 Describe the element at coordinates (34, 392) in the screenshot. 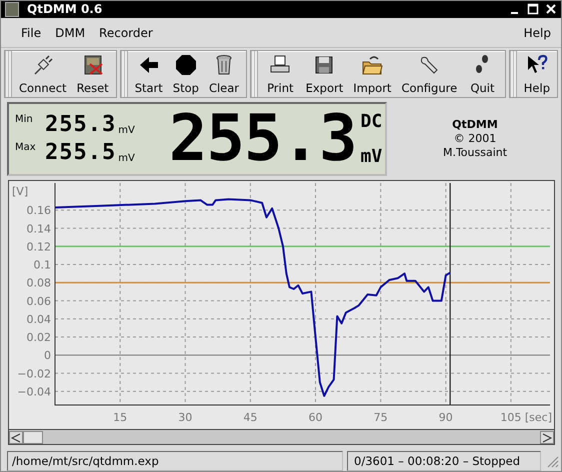

I see `y-tick-label: −0.04` at that location.